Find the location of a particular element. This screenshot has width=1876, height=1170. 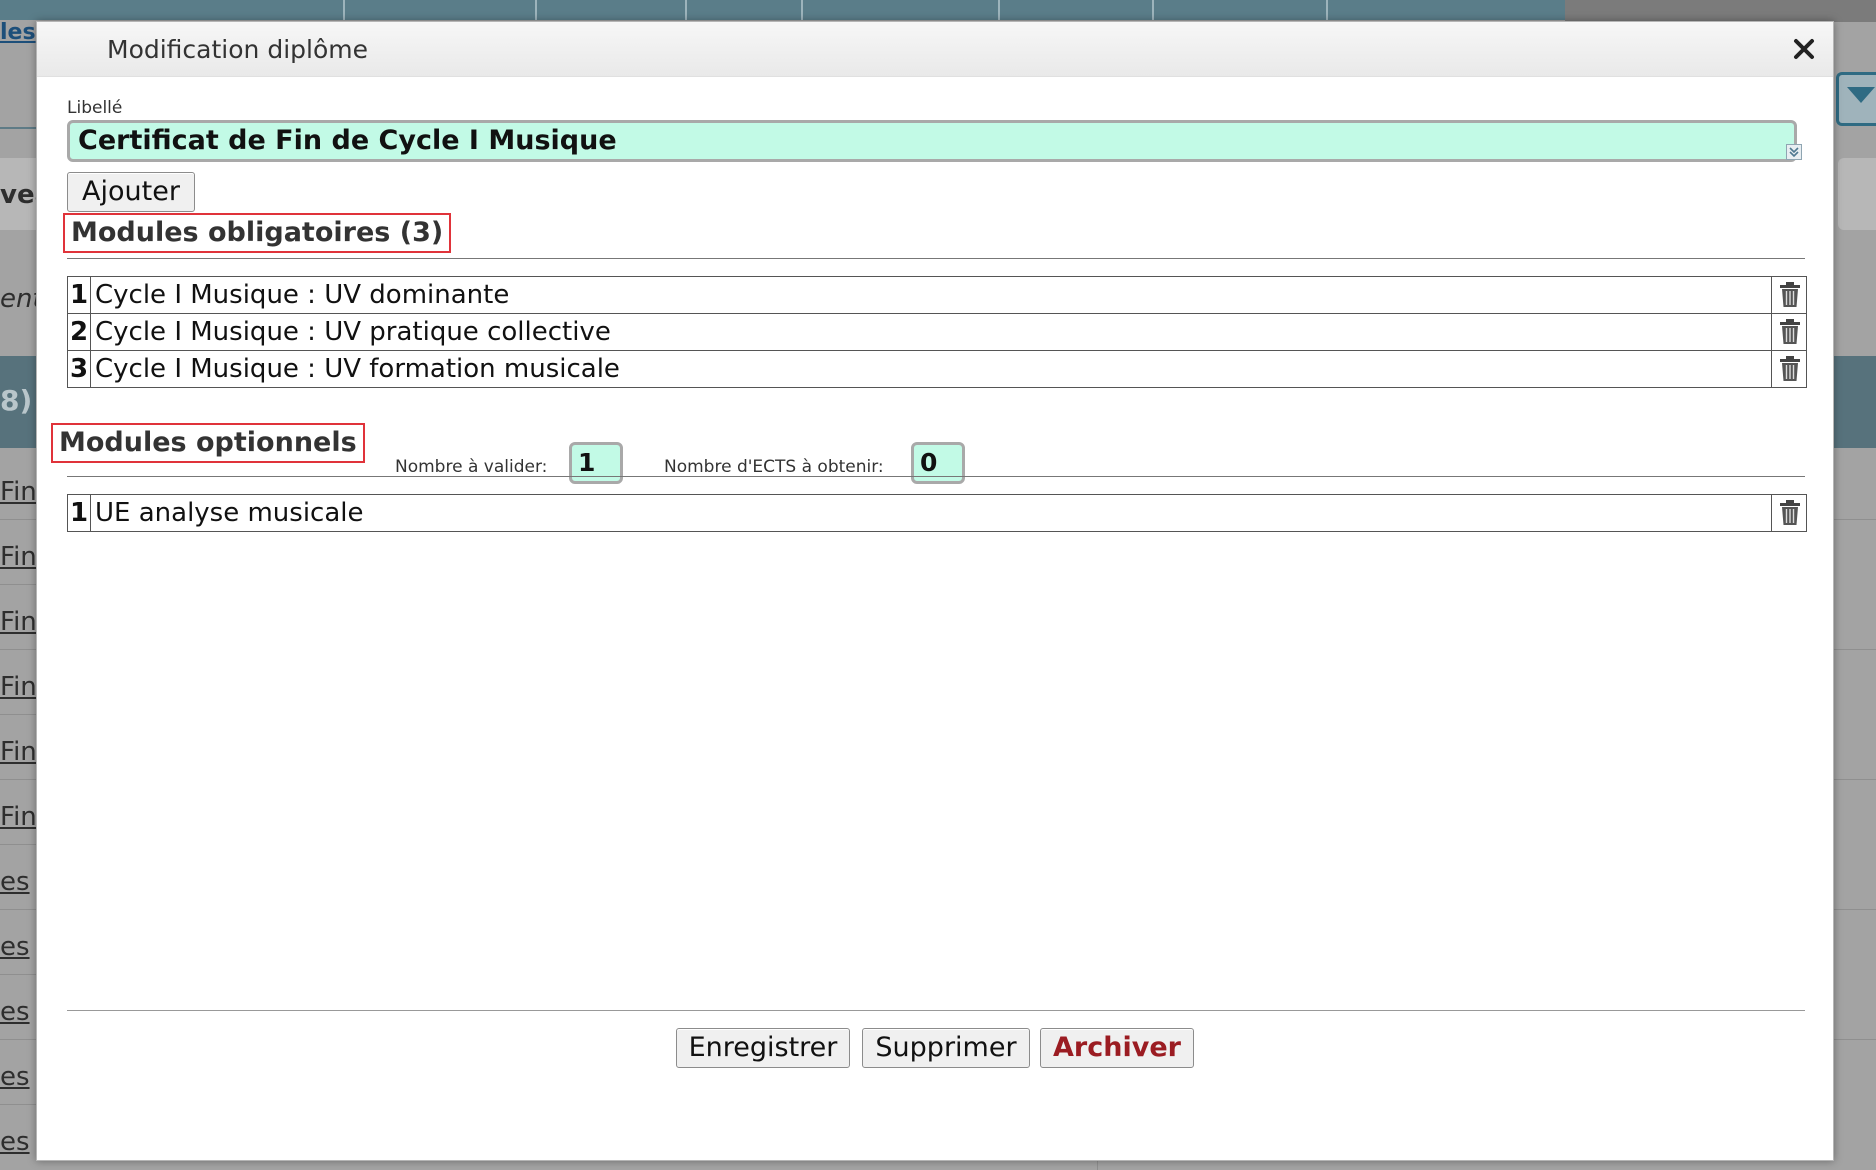

module-label: Cycle I Musique : UV pratique collective is located at coordinates (353, 332).